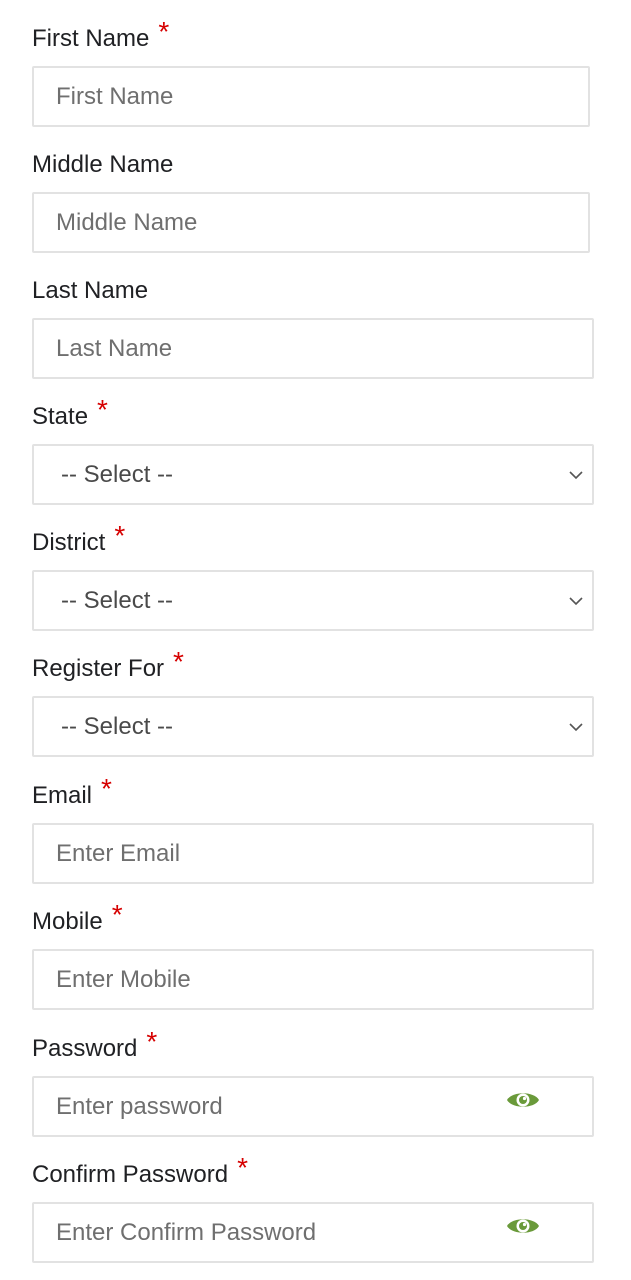 The width and height of the screenshot is (631, 1280). Describe the element at coordinates (77, 917) in the screenshot. I see `mobile-label: Mobile *` at that location.